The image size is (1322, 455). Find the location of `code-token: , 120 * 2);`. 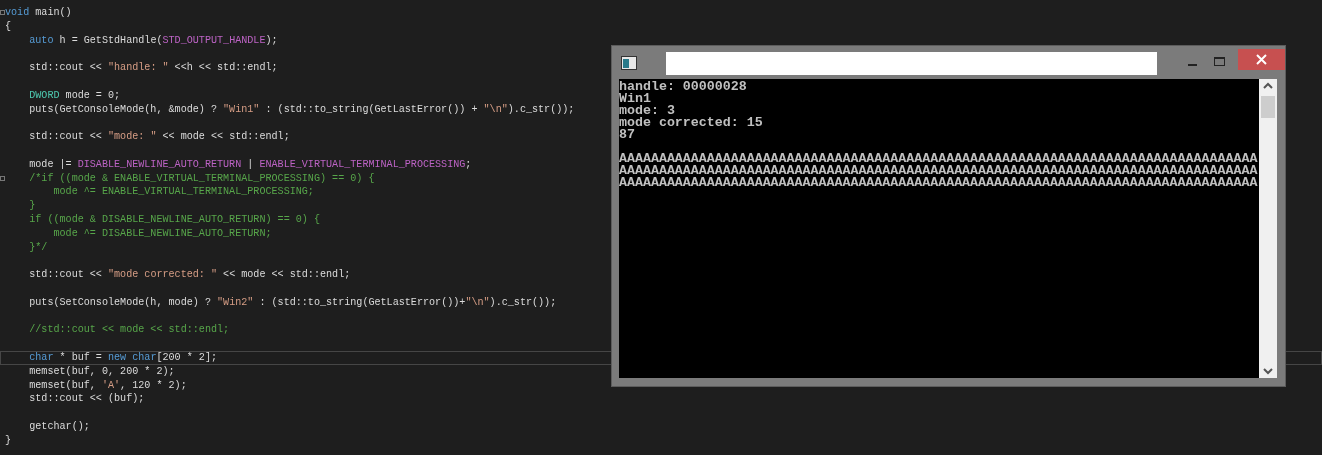

code-token: , 120 * 2); is located at coordinates (153, 385).